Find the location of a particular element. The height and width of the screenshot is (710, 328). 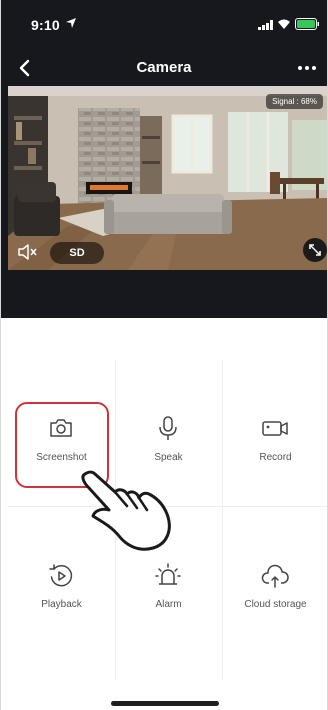

playback-icon is located at coordinates (61, 575).